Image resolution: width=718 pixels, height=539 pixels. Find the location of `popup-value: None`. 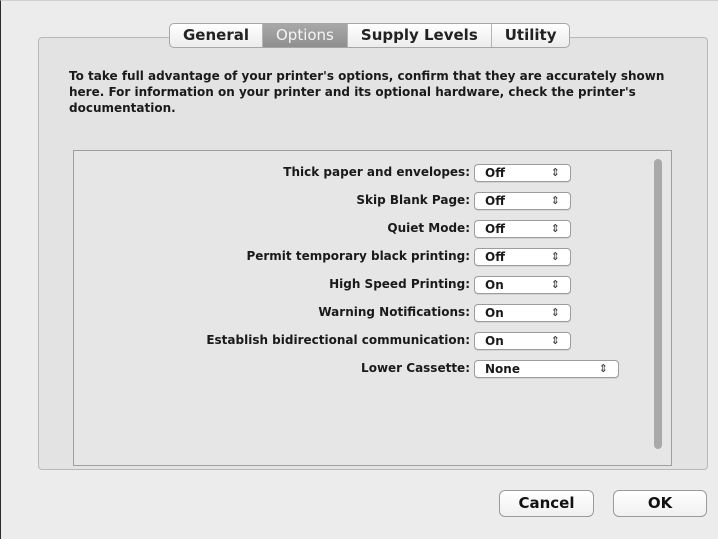

popup-value: None is located at coordinates (502, 369).